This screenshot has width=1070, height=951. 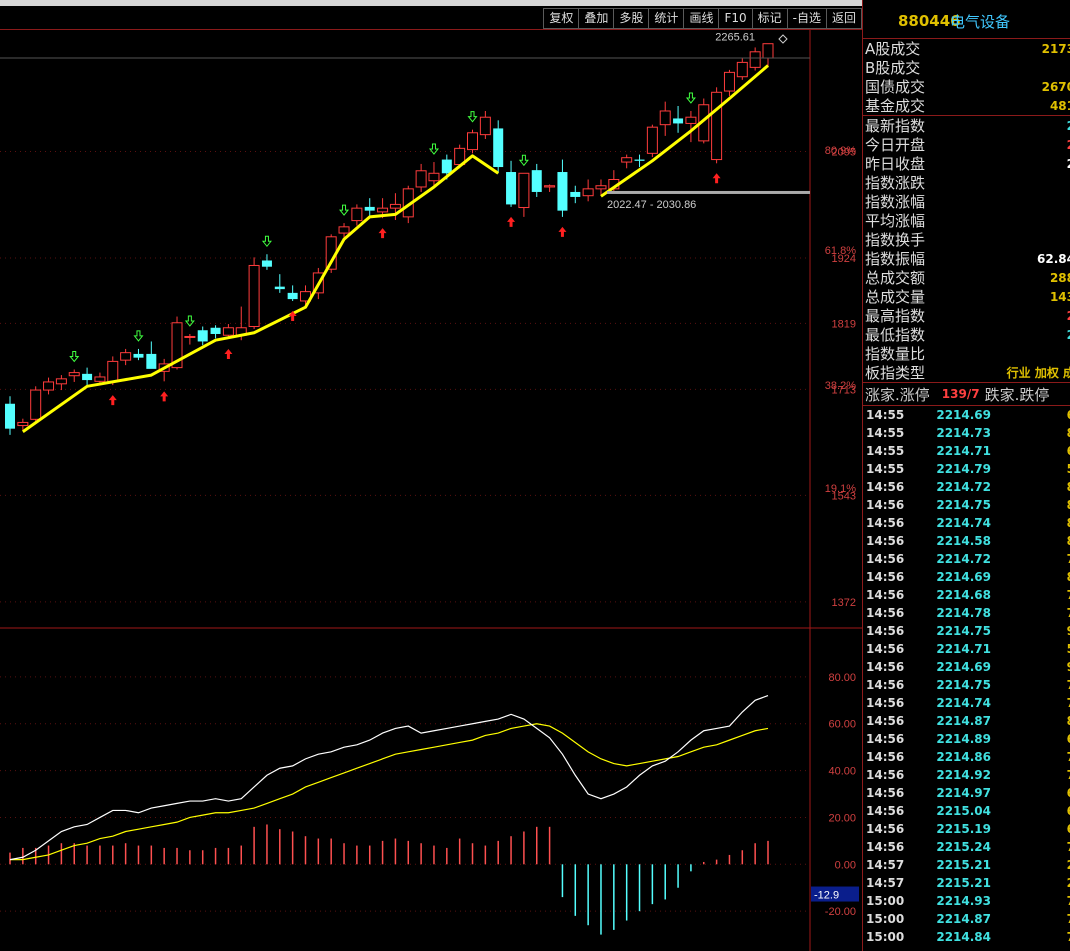 I want to click on toolbar-button-6: 标记, so click(x=769, y=18).